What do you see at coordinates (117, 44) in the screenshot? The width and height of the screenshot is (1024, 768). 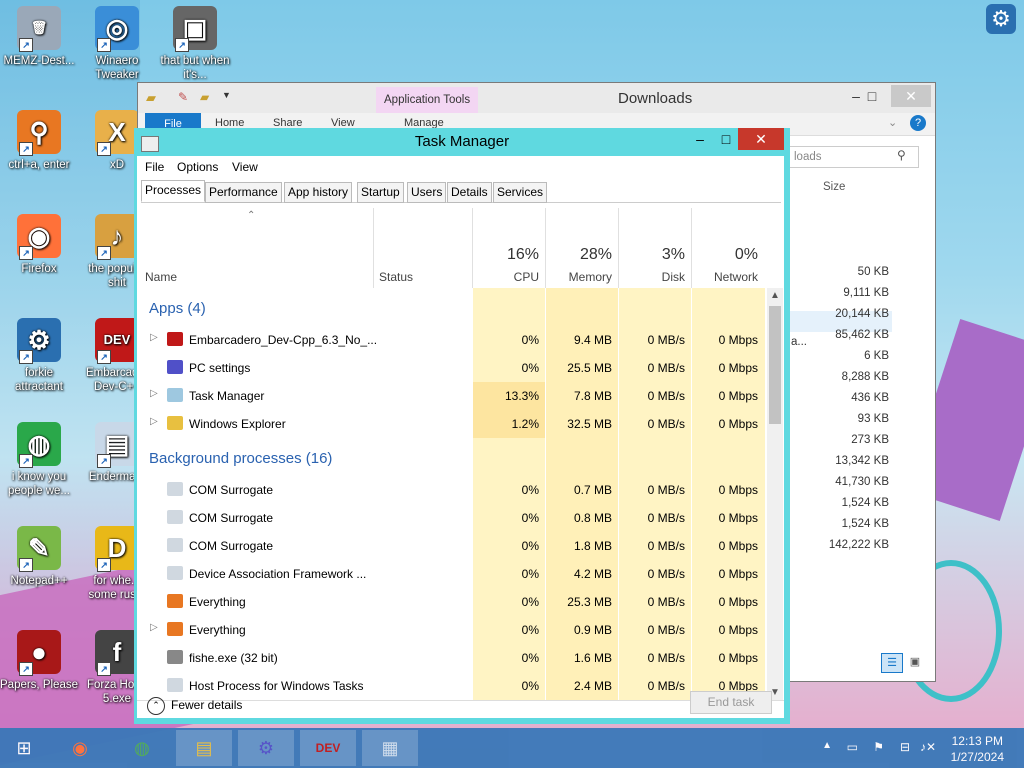 I see `desktop-icon: ◎ ↗ Winaero Tweaker` at bounding box center [117, 44].